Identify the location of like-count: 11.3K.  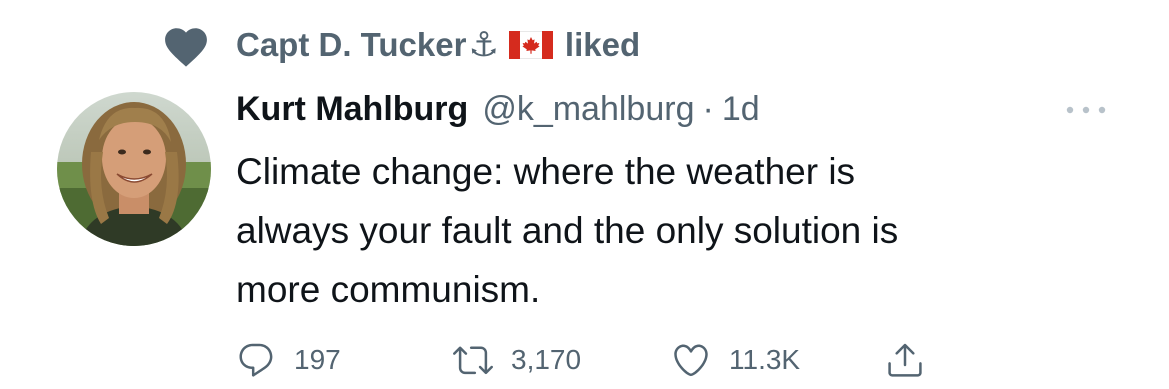
(765, 359).